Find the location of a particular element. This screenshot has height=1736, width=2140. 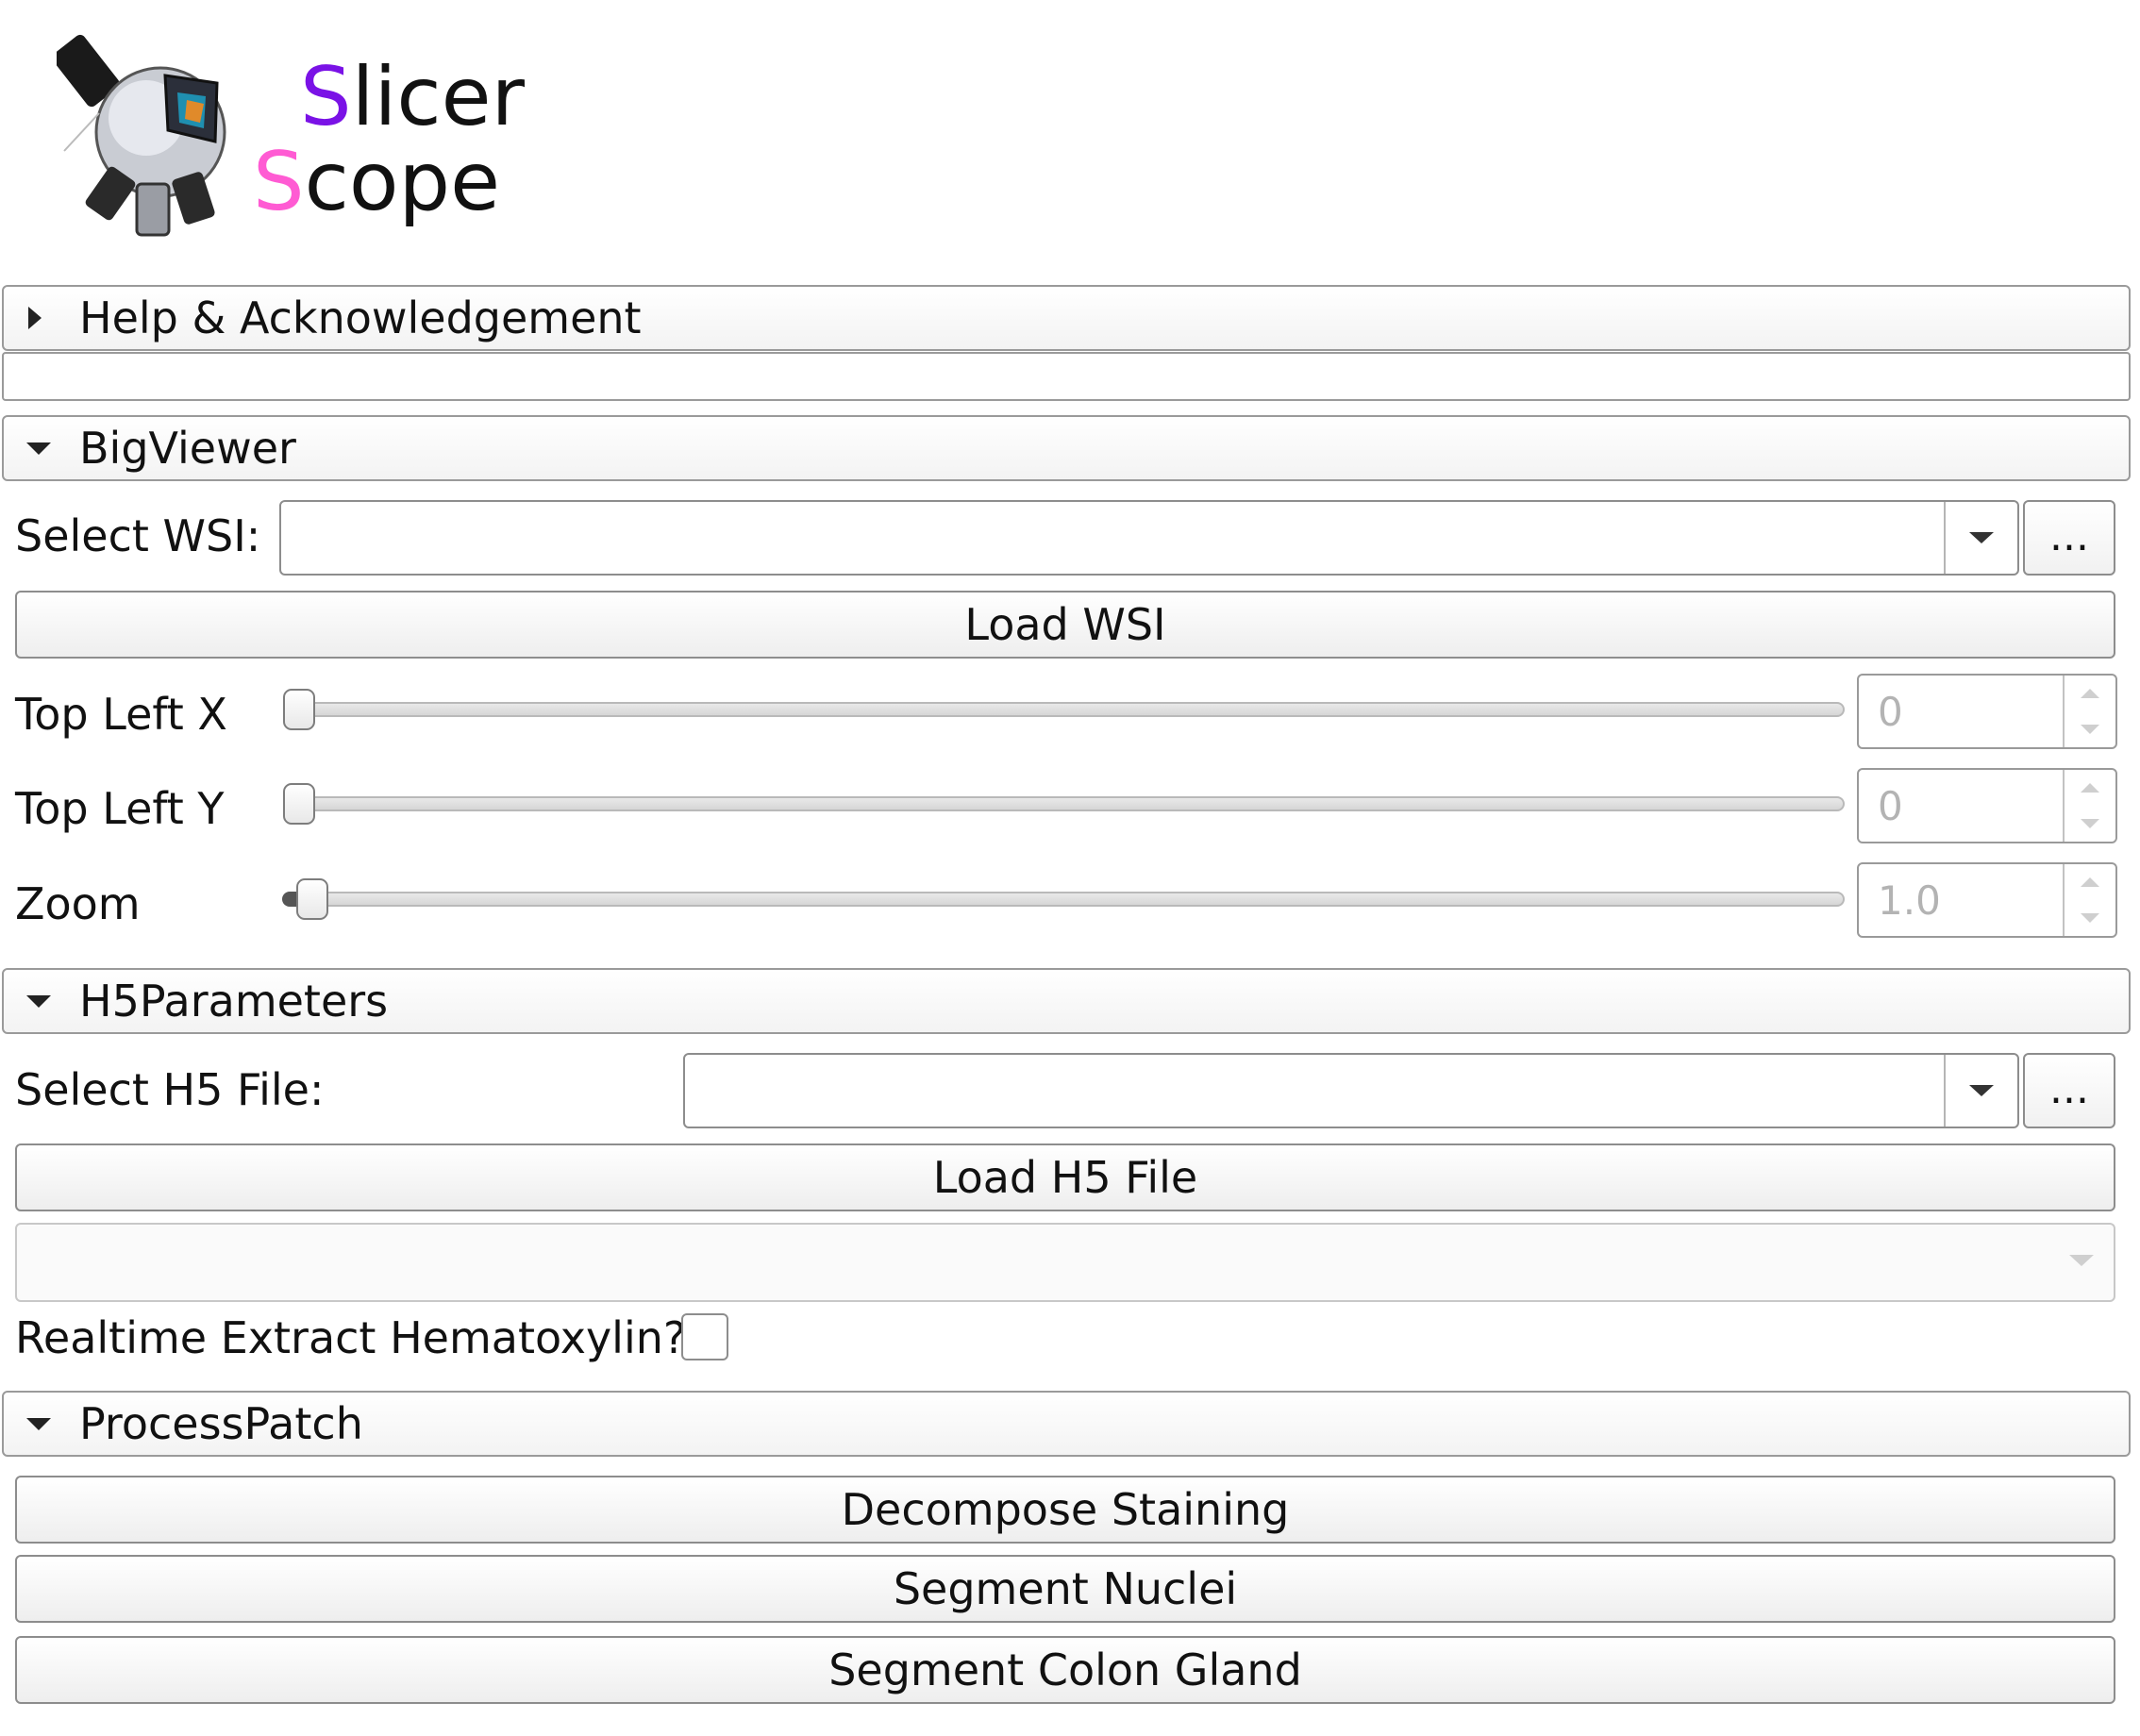

load-wsi-button: Load WSI is located at coordinates (1065, 625).